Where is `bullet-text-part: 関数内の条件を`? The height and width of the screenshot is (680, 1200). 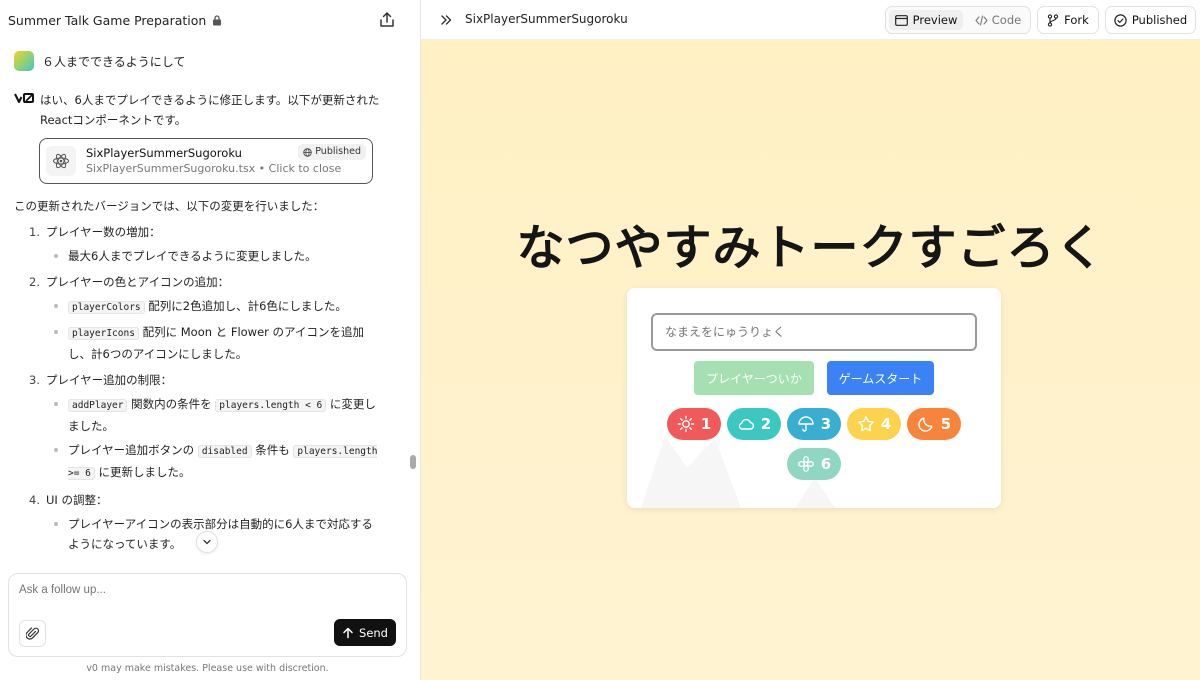 bullet-text-part: 関数内の条件を is located at coordinates (171, 404).